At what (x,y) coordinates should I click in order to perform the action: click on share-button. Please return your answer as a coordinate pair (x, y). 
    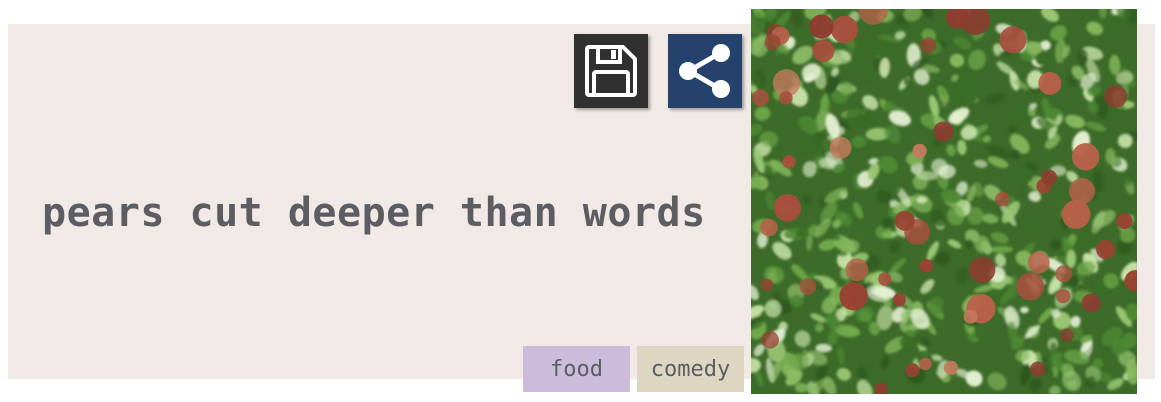
    Looking at the image, I should click on (705, 71).